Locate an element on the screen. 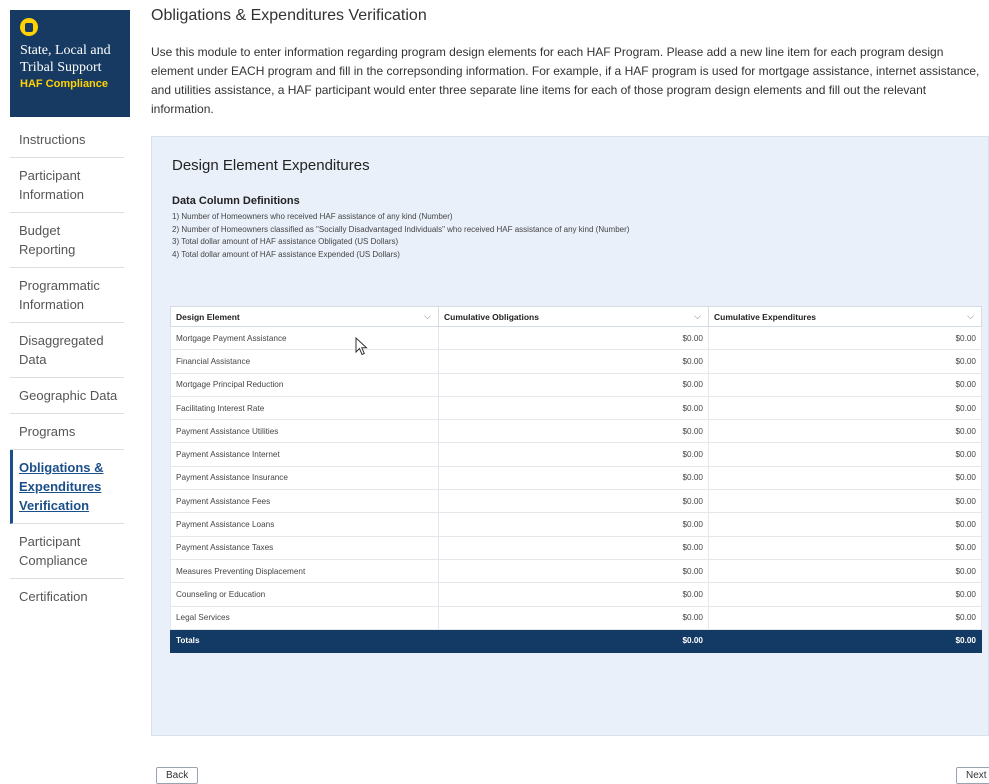 The width and height of the screenshot is (989, 784). column-header-cumulative-expenditures: Cumulative Expenditures ⌵ is located at coordinates (845, 316).